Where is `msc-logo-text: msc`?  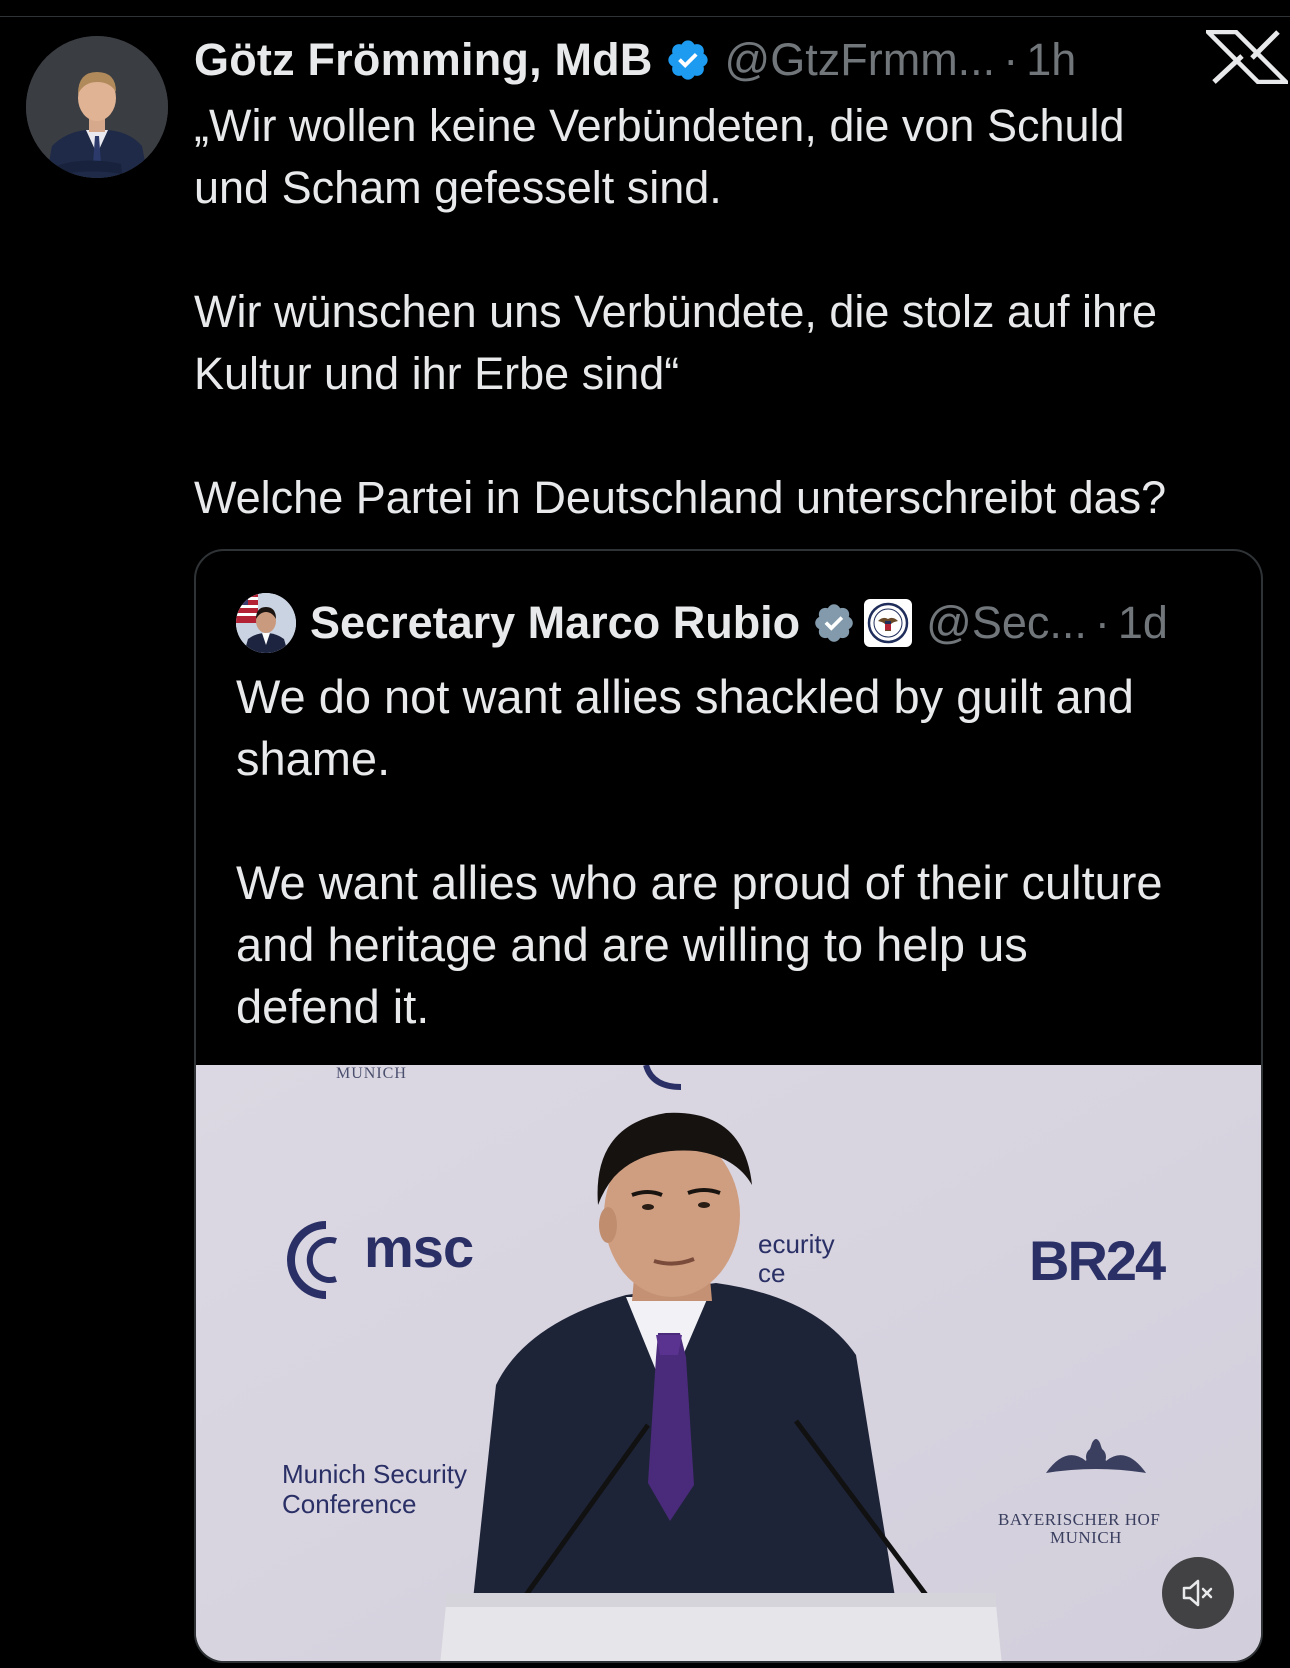 msc-logo-text: msc is located at coordinates (419, 1247).